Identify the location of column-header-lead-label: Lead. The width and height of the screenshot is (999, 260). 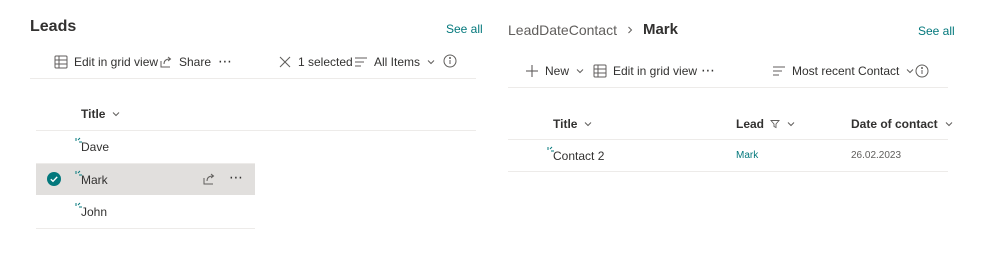
(750, 124).